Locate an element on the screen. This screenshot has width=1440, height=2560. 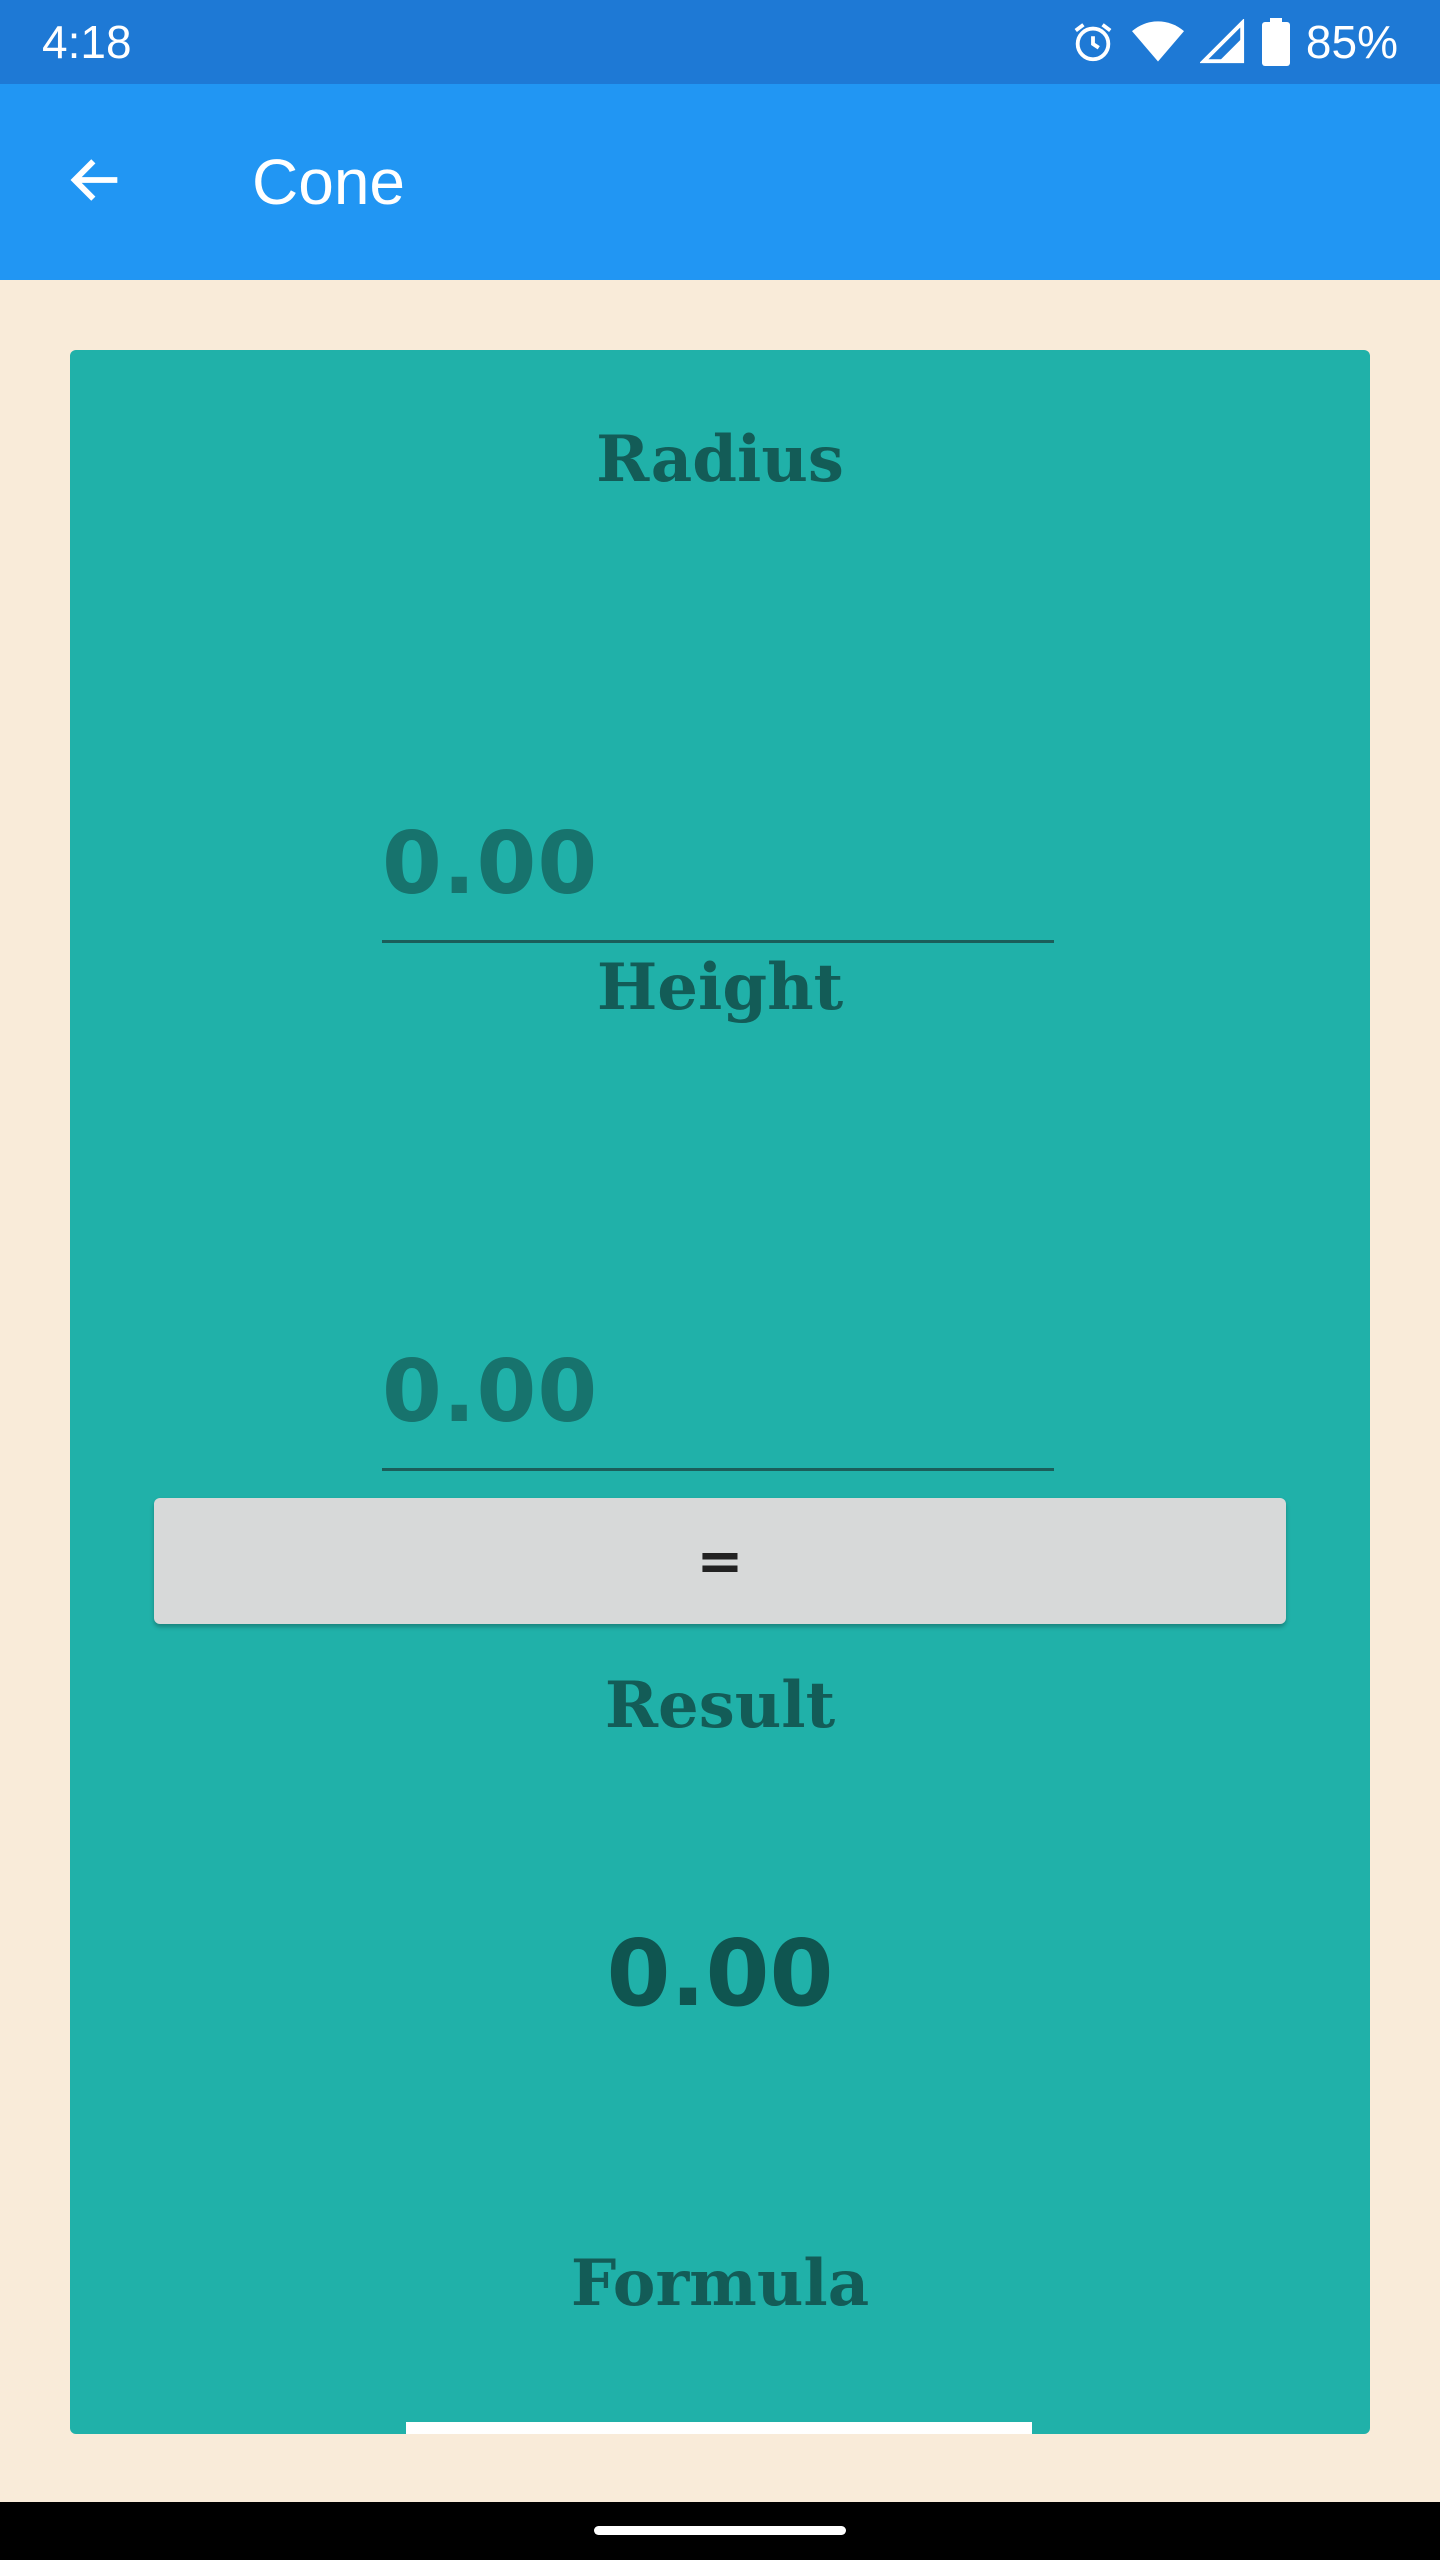
radius-label: Radius is located at coordinates (720, 459).